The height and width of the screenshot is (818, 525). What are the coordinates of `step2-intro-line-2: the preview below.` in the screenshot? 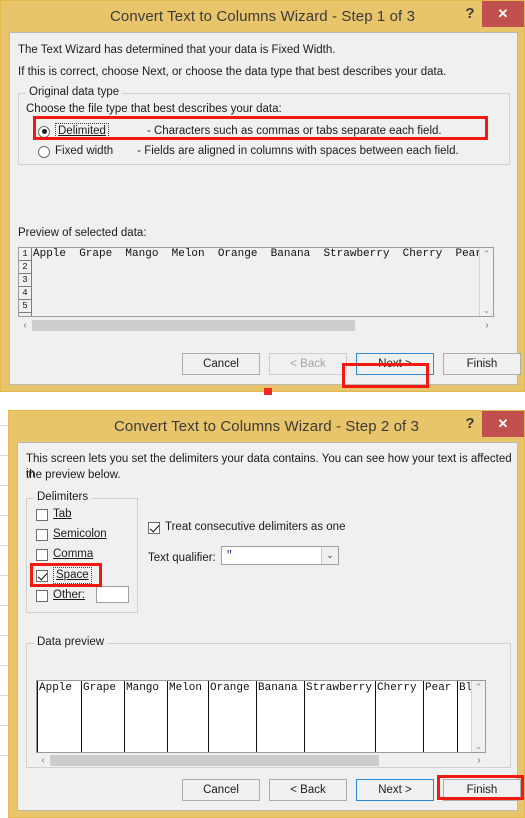 It's located at (73, 475).